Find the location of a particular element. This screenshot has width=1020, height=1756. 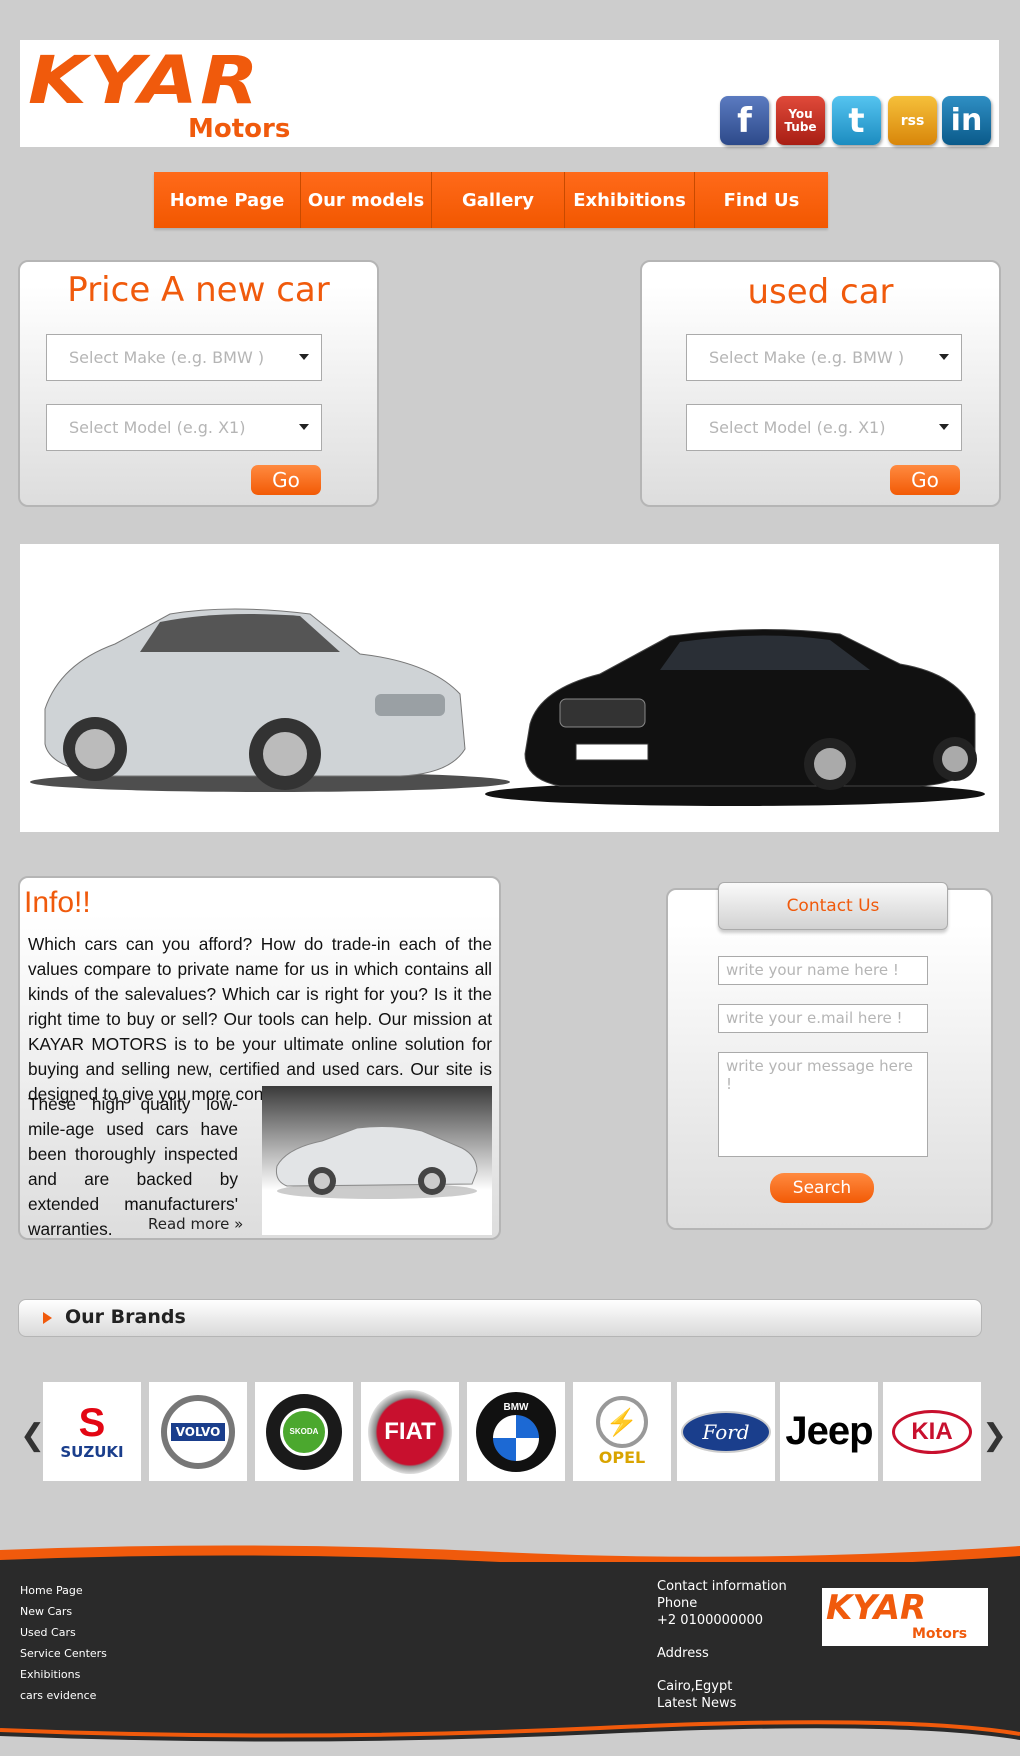

address-value: Cairo,Egypt is located at coordinates (695, 1686).